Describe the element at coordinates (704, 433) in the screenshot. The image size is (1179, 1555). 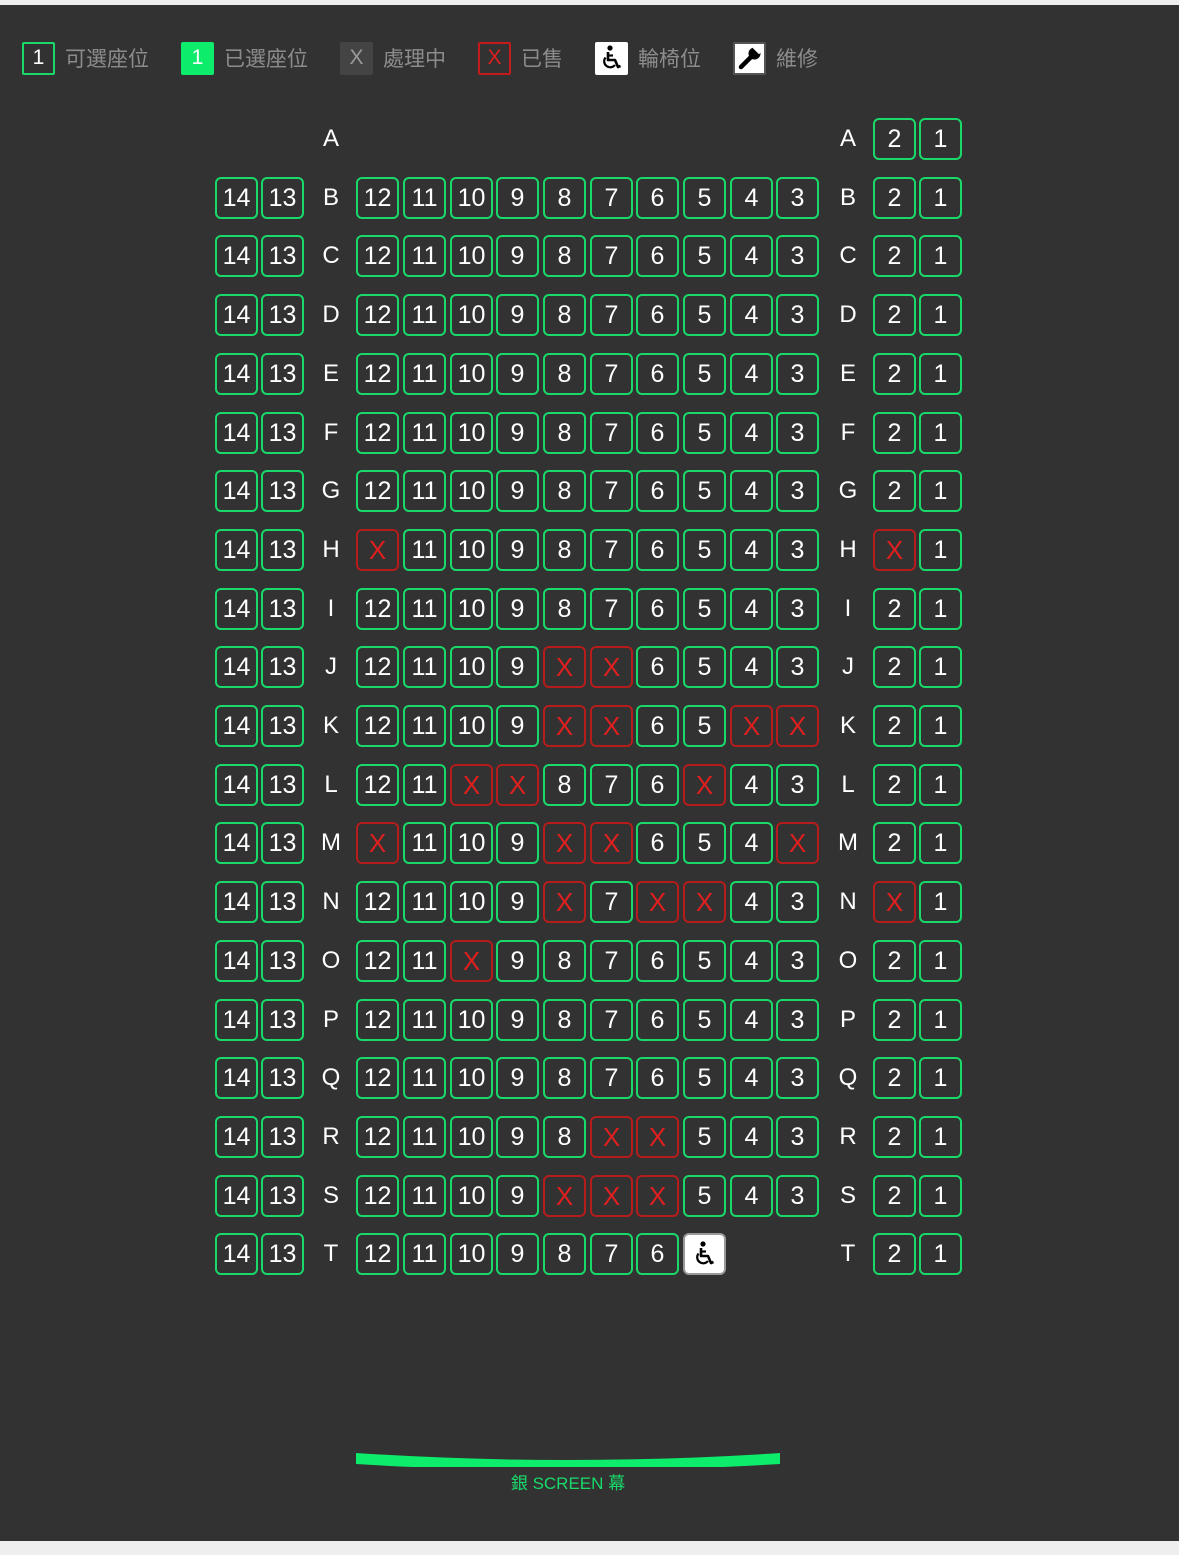
I see `seat-F5: 5` at that location.